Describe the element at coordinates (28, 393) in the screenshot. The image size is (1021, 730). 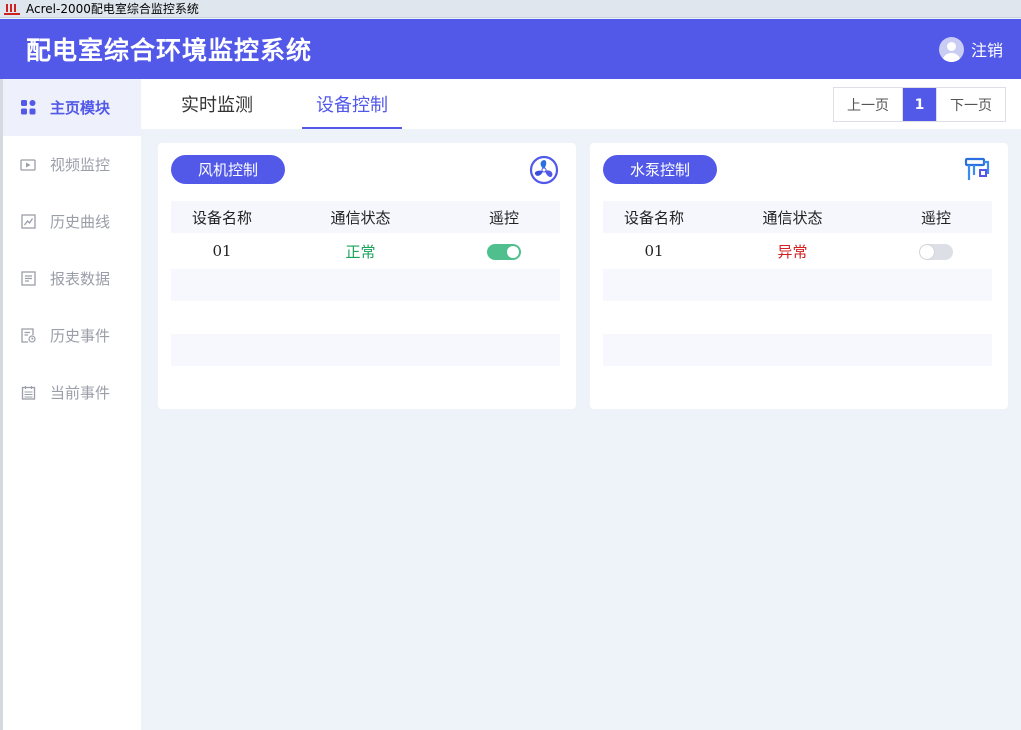
I see `calendar-icon` at that location.